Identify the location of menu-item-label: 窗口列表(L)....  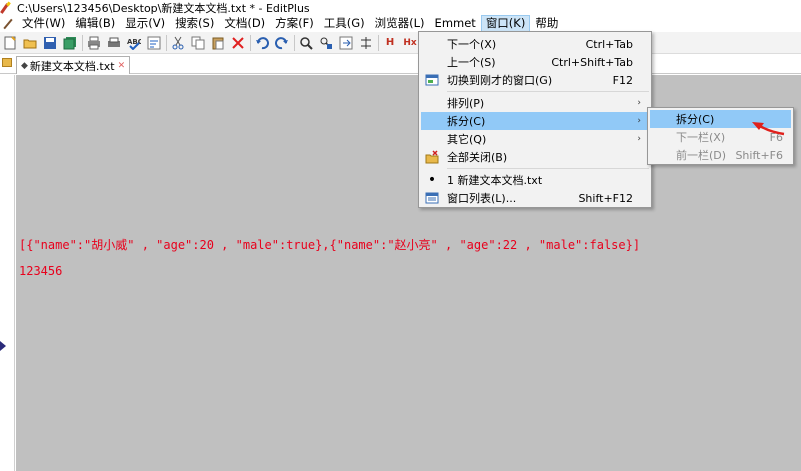
(482, 198).